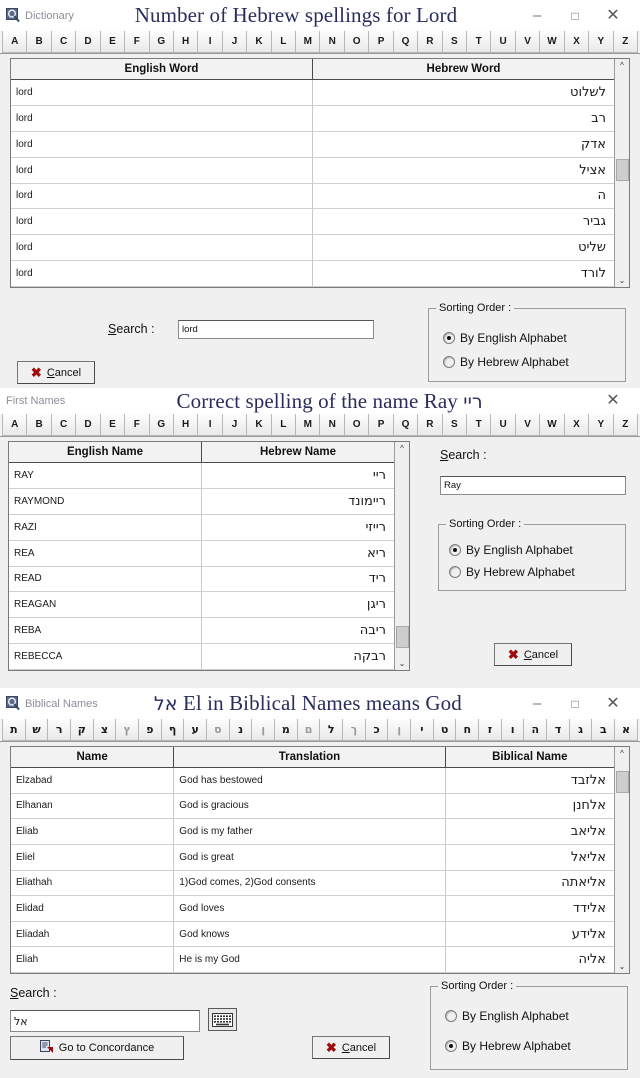  What do you see at coordinates (354, 730) in the screenshot?
I see `alpha-key-w3-15: ך` at bounding box center [354, 730].